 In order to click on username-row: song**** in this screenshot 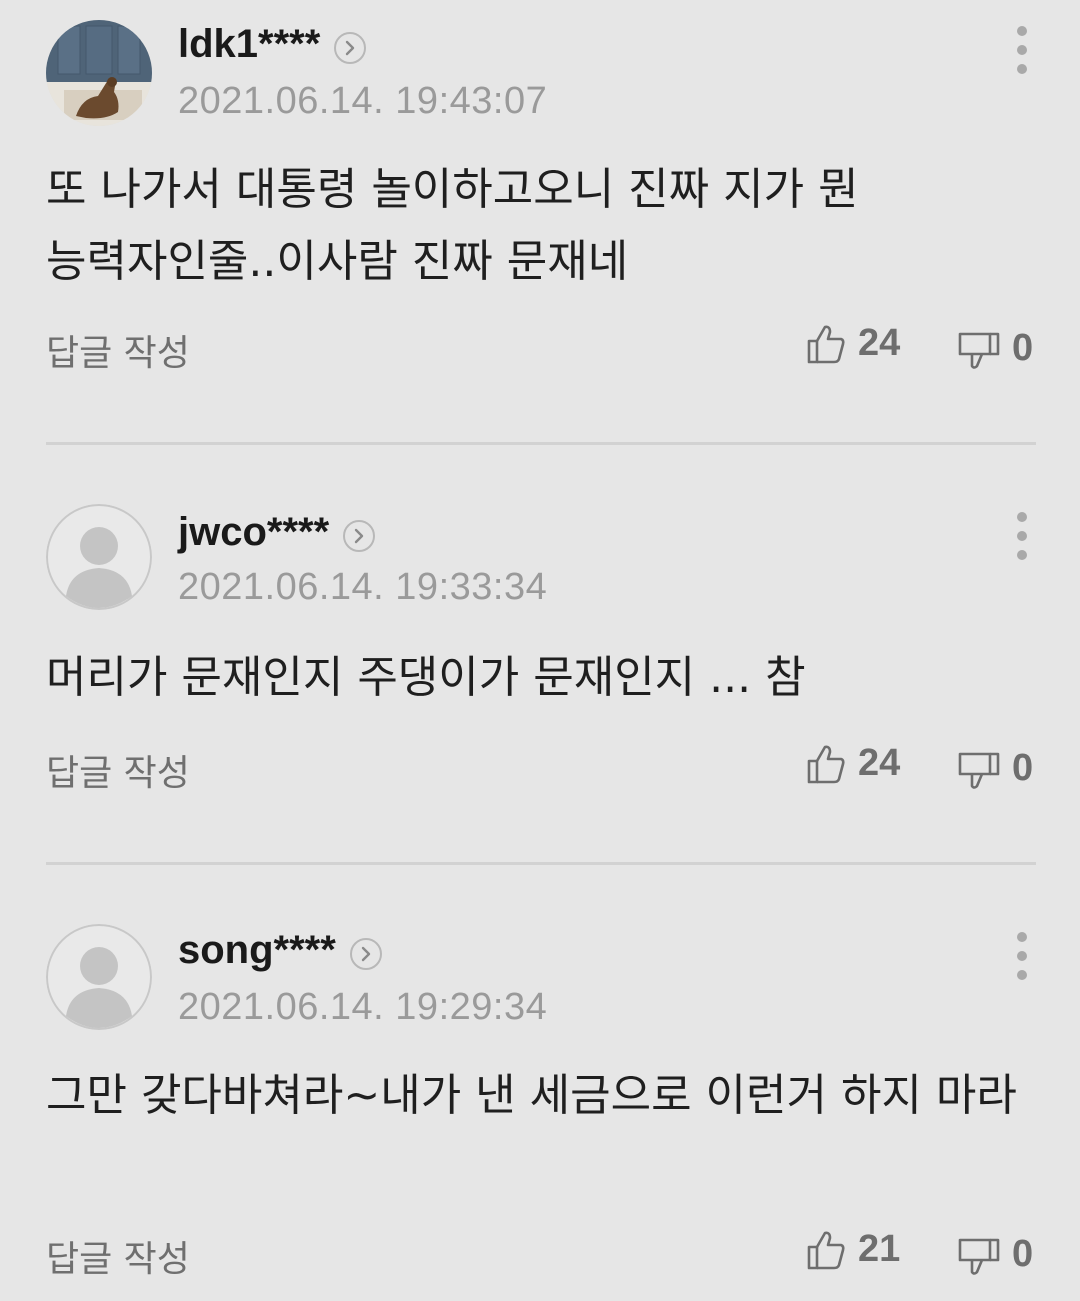, I will do `click(280, 950)`.